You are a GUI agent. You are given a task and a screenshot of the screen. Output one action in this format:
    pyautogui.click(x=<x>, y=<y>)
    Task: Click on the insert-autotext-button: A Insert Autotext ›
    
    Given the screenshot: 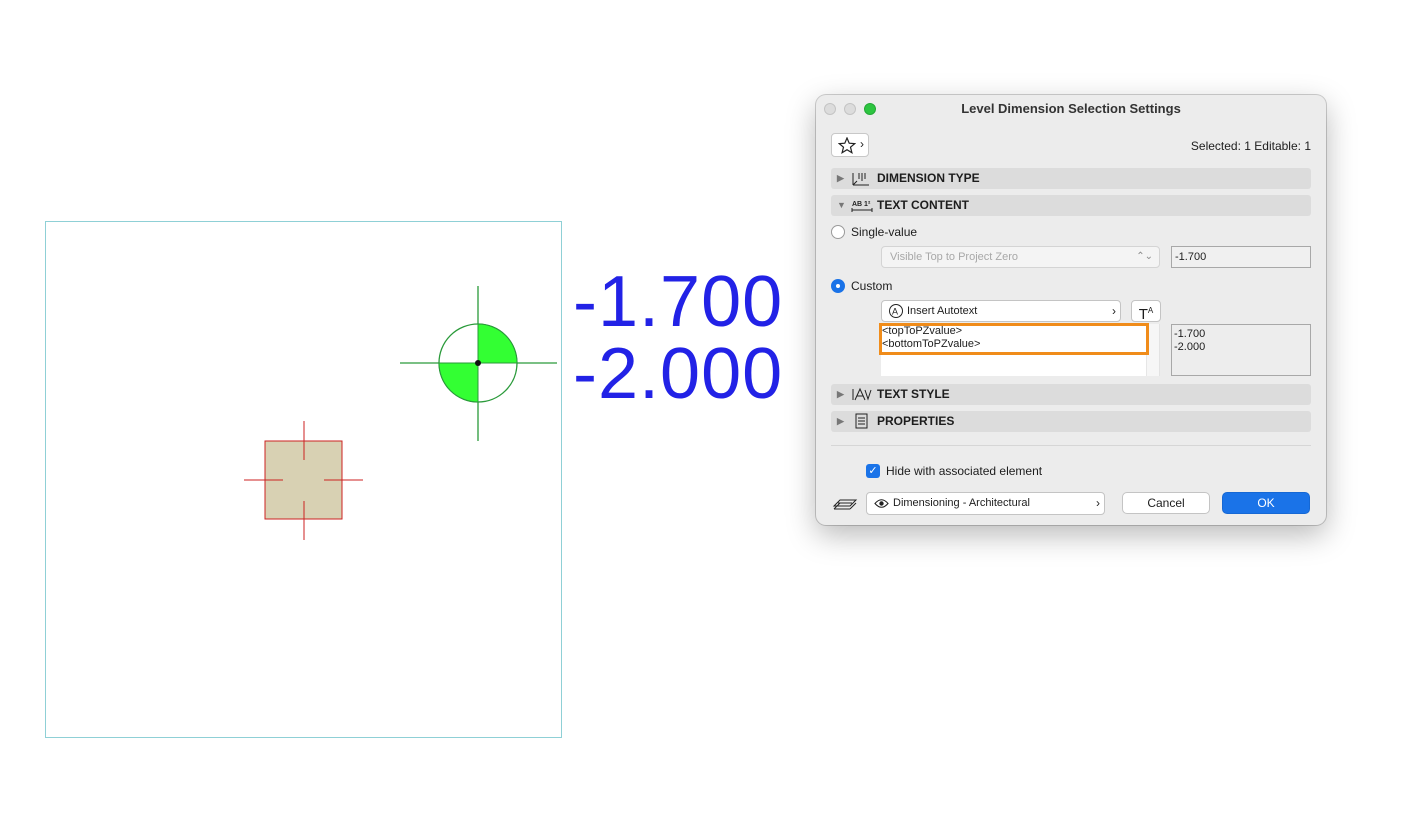 What is the action you would take?
    pyautogui.click(x=1001, y=311)
    